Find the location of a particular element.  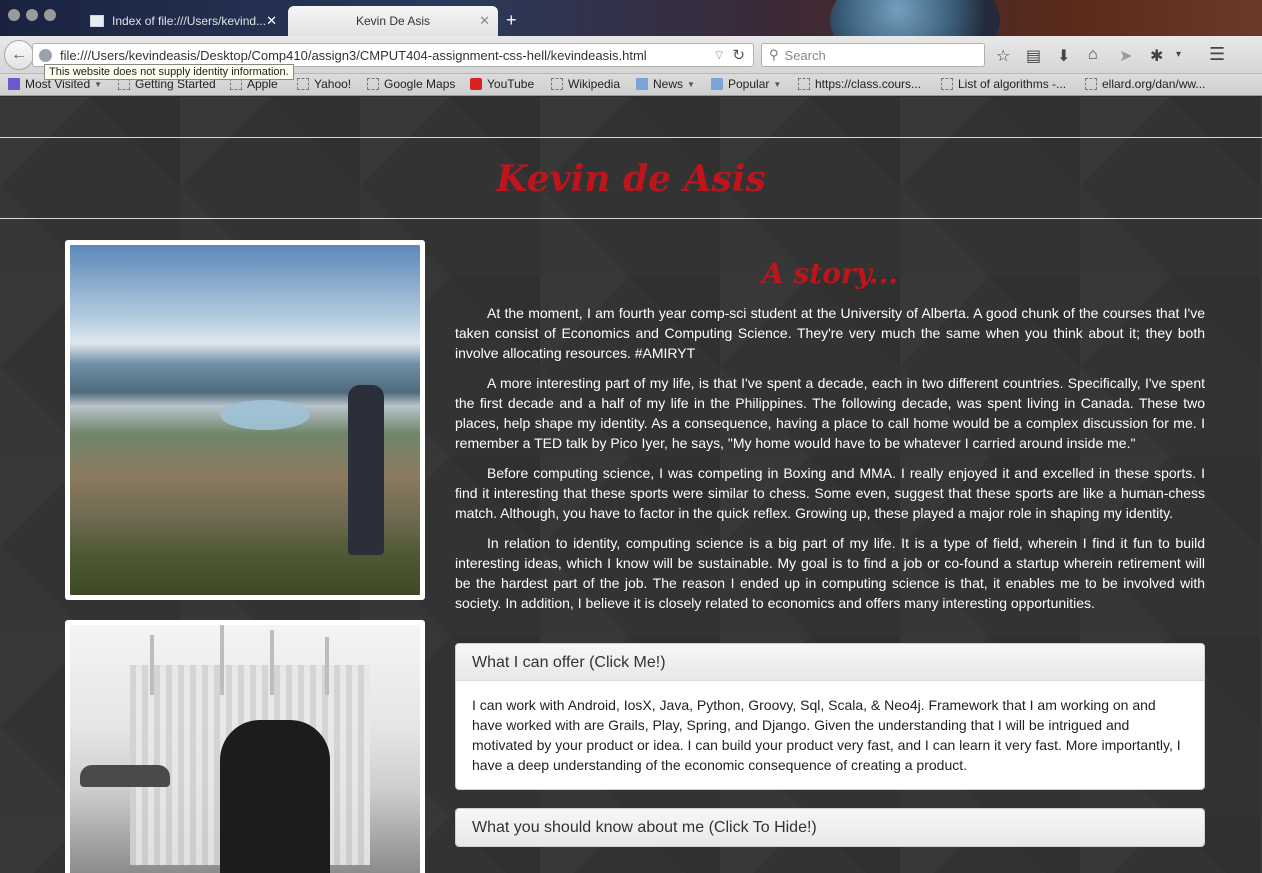

bookmark-label: Popular is located at coordinates (749, 84).